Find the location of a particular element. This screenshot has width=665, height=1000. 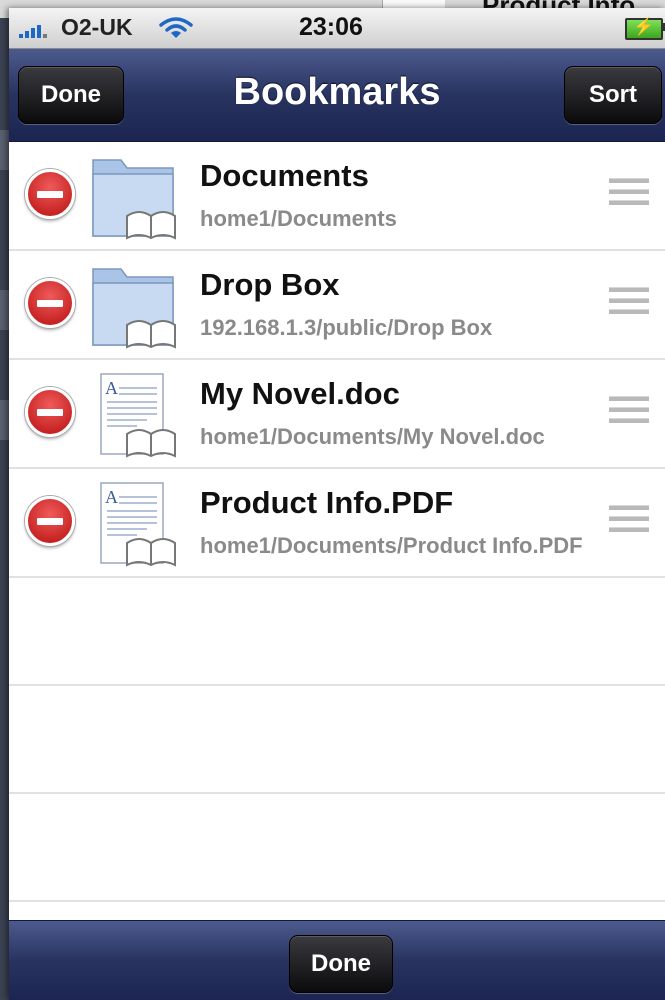

bookmark-row: Documents home1/Documents is located at coordinates (337, 196).